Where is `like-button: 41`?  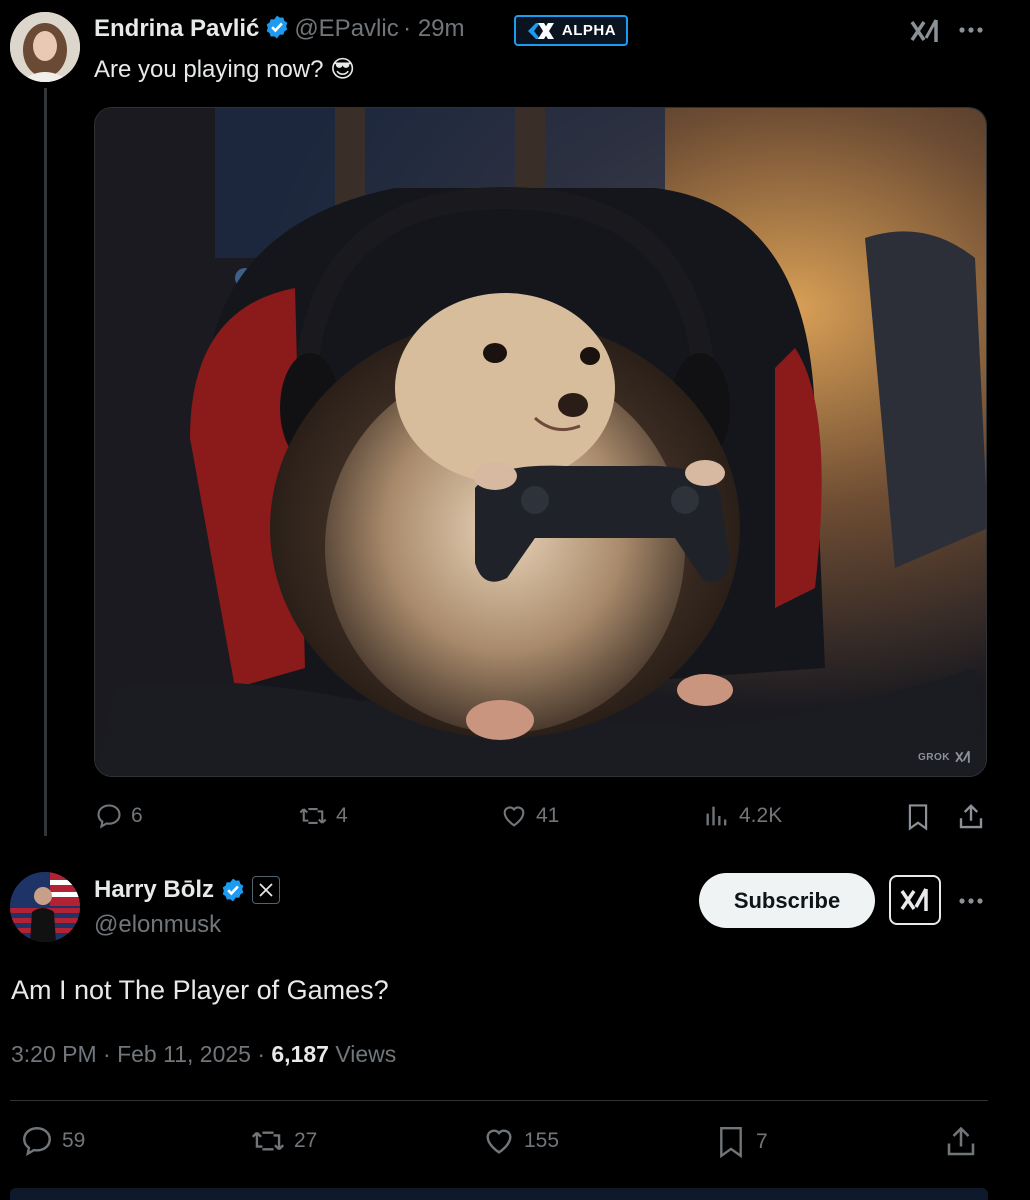
like-button: 41 is located at coordinates (529, 816).